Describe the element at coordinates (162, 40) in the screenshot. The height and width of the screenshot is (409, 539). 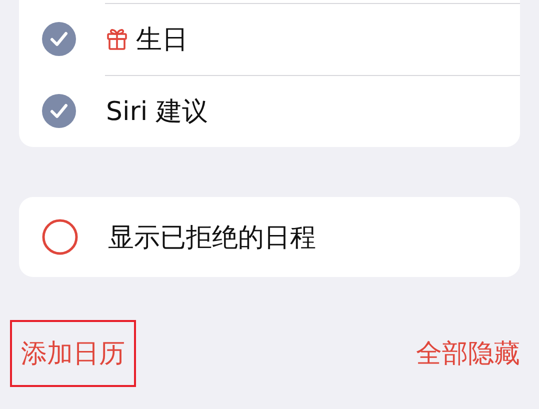
I see `calendar-name: 生日` at that location.